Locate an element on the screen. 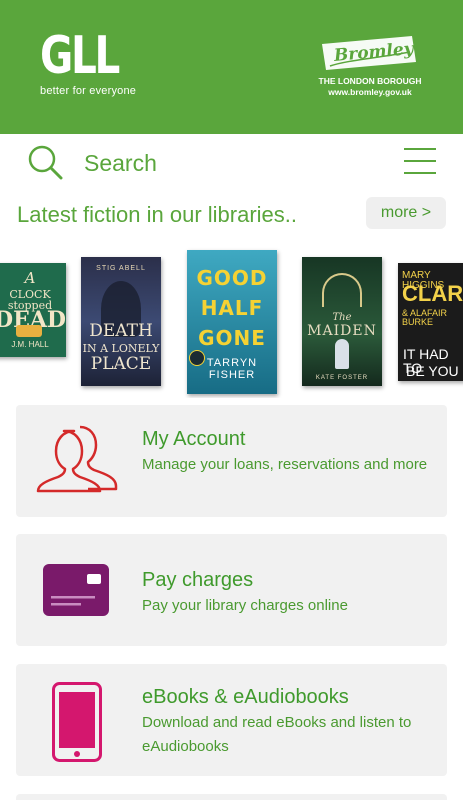  book-cover-text: FISHER is located at coordinates (232, 375).